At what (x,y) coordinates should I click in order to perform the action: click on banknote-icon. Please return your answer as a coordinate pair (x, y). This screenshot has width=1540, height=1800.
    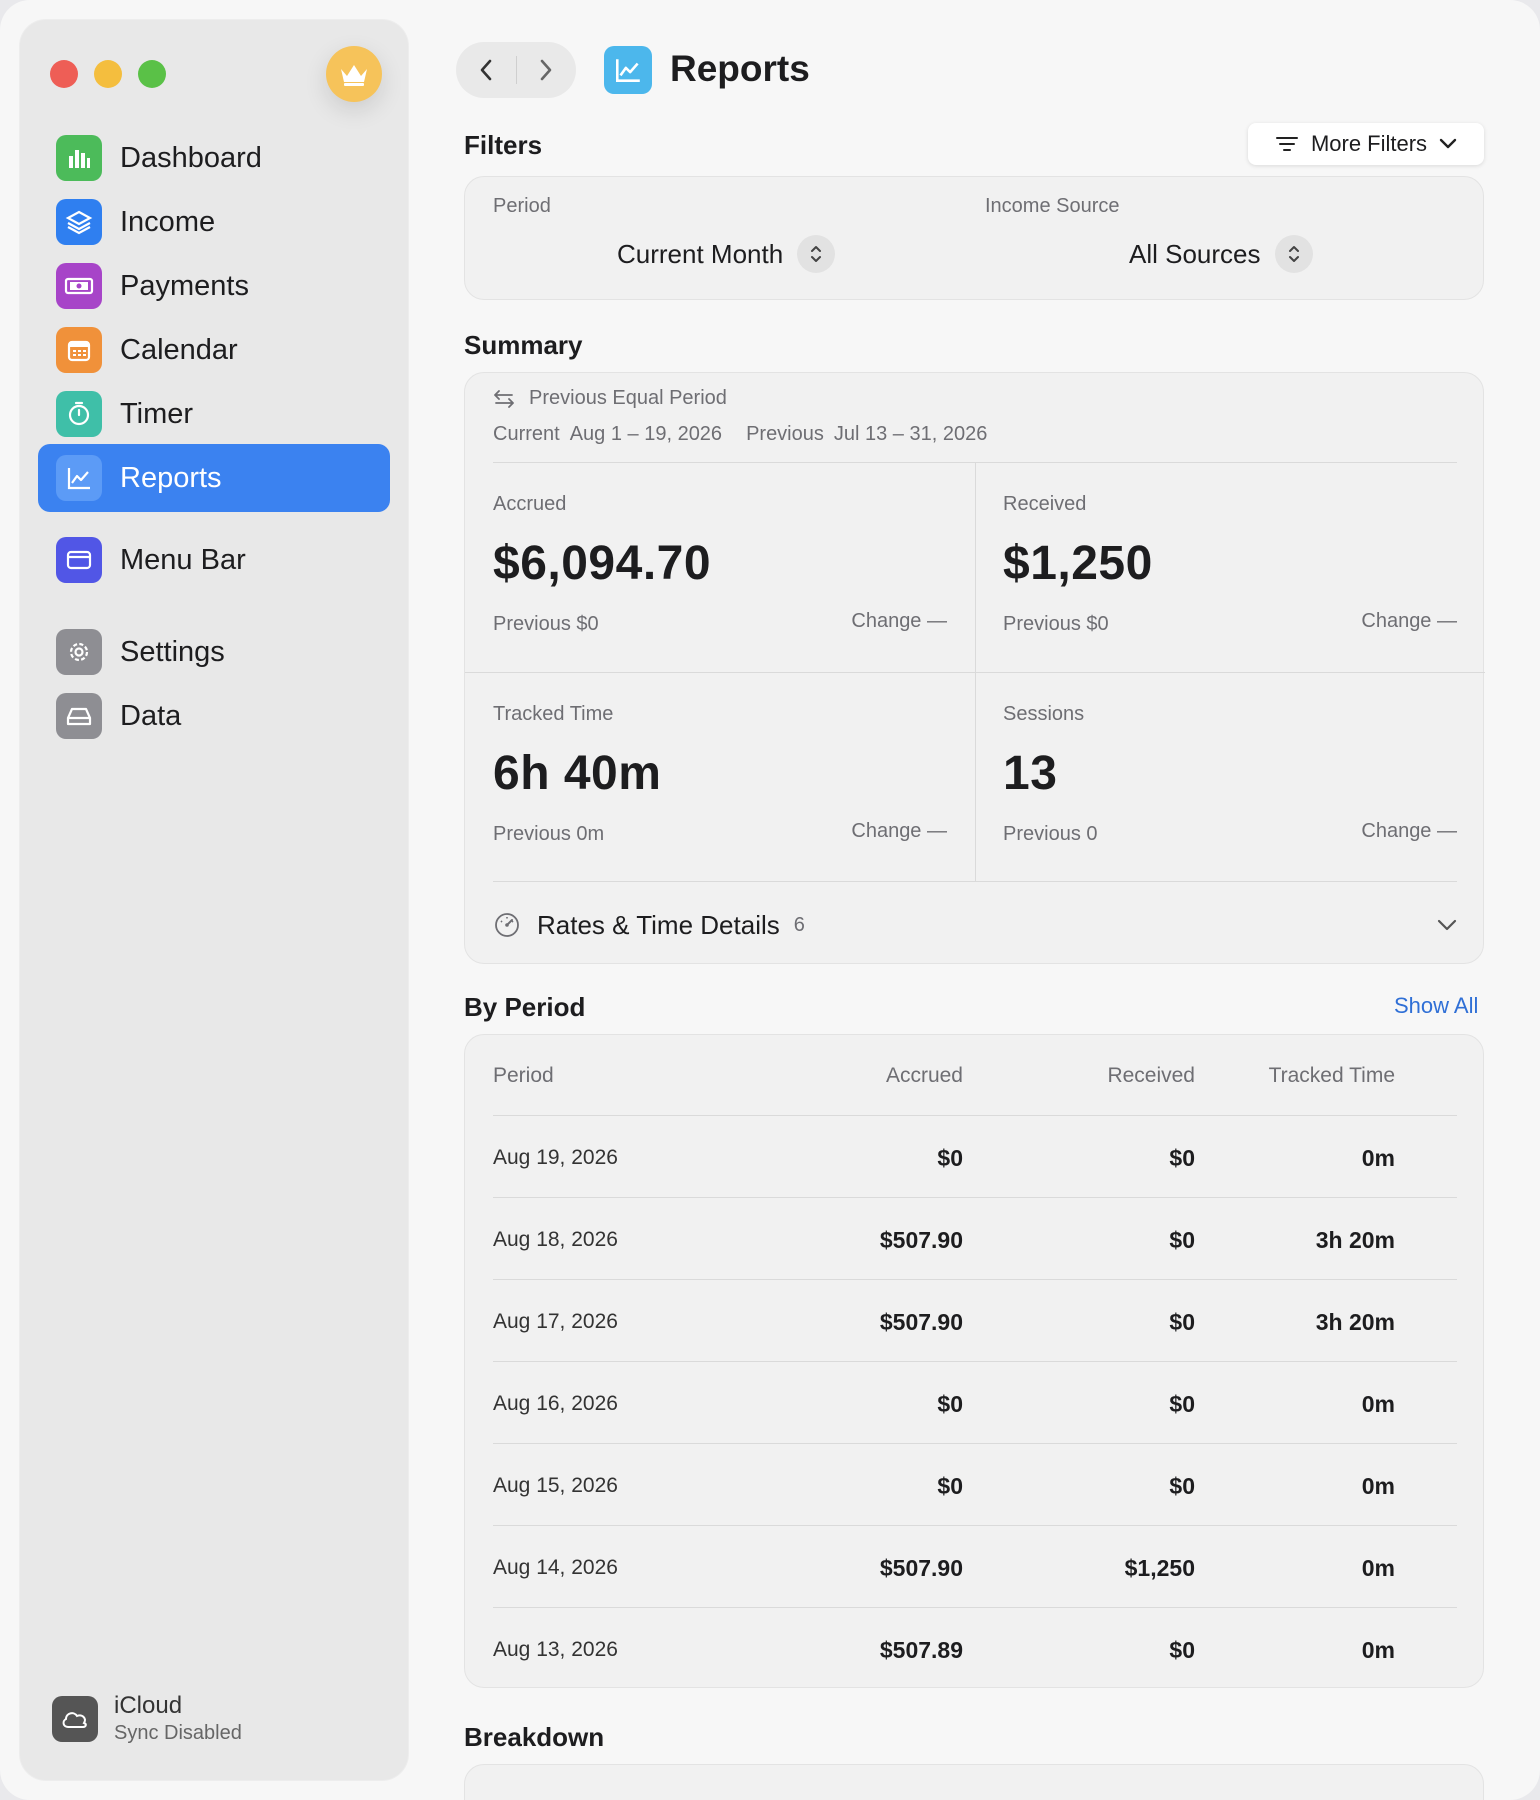
    Looking at the image, I should click on (79, 286).